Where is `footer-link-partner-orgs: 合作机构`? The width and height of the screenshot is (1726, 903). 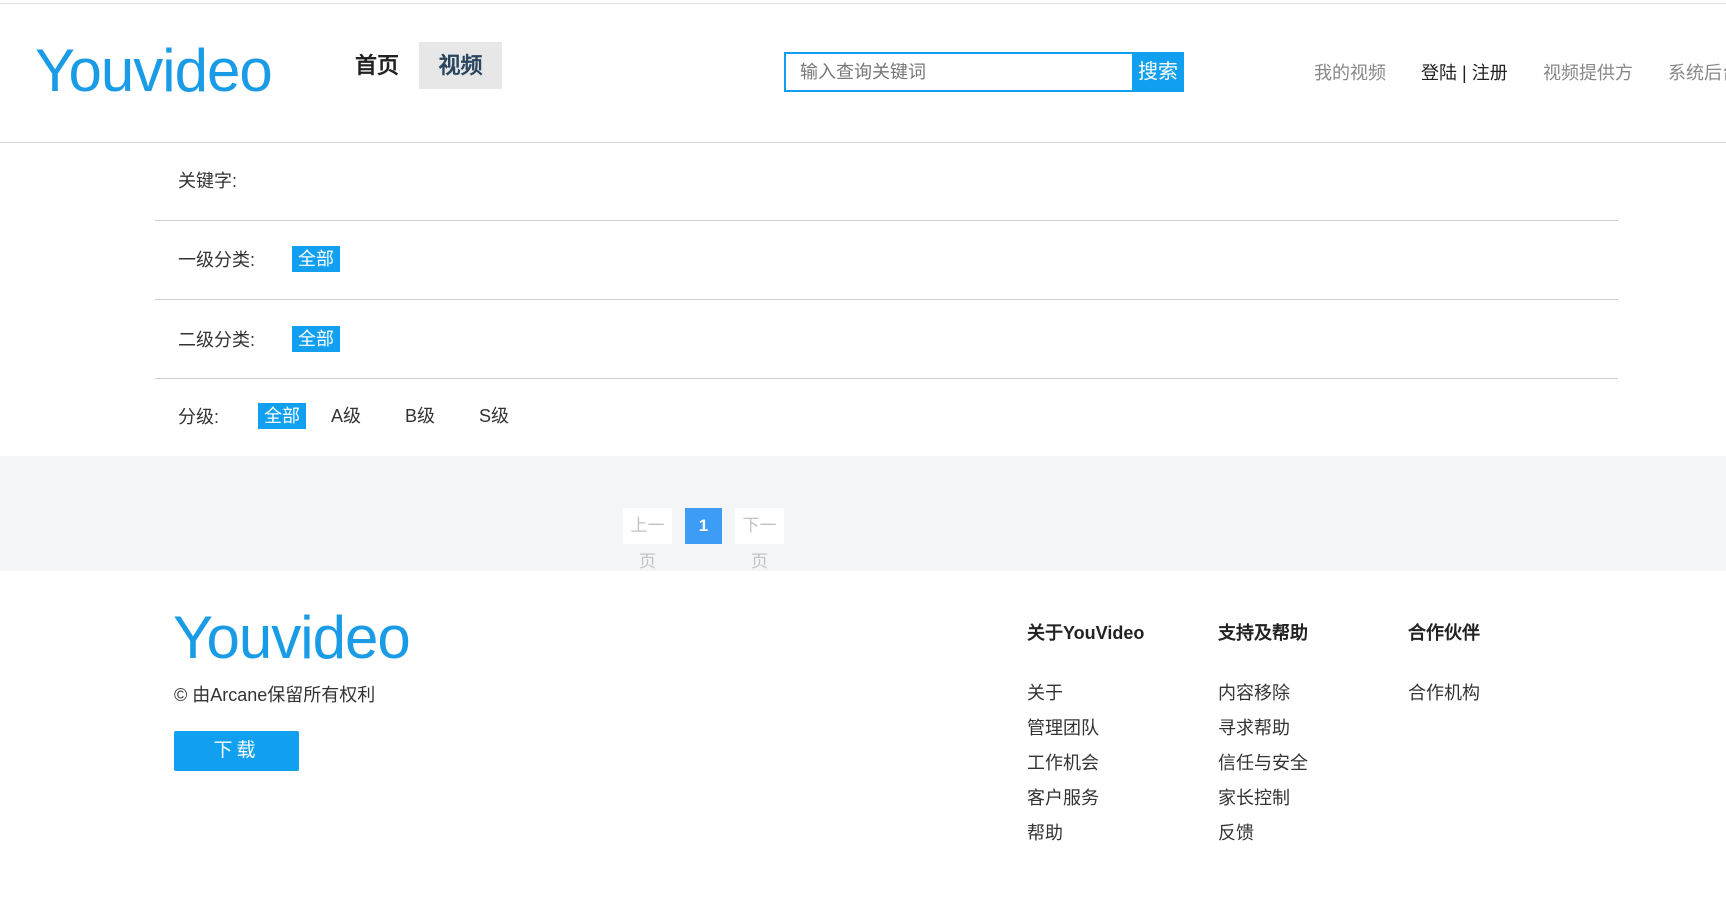
footer-link-partner-orgs: 合作机构 is located at coordinates (1444, 693).